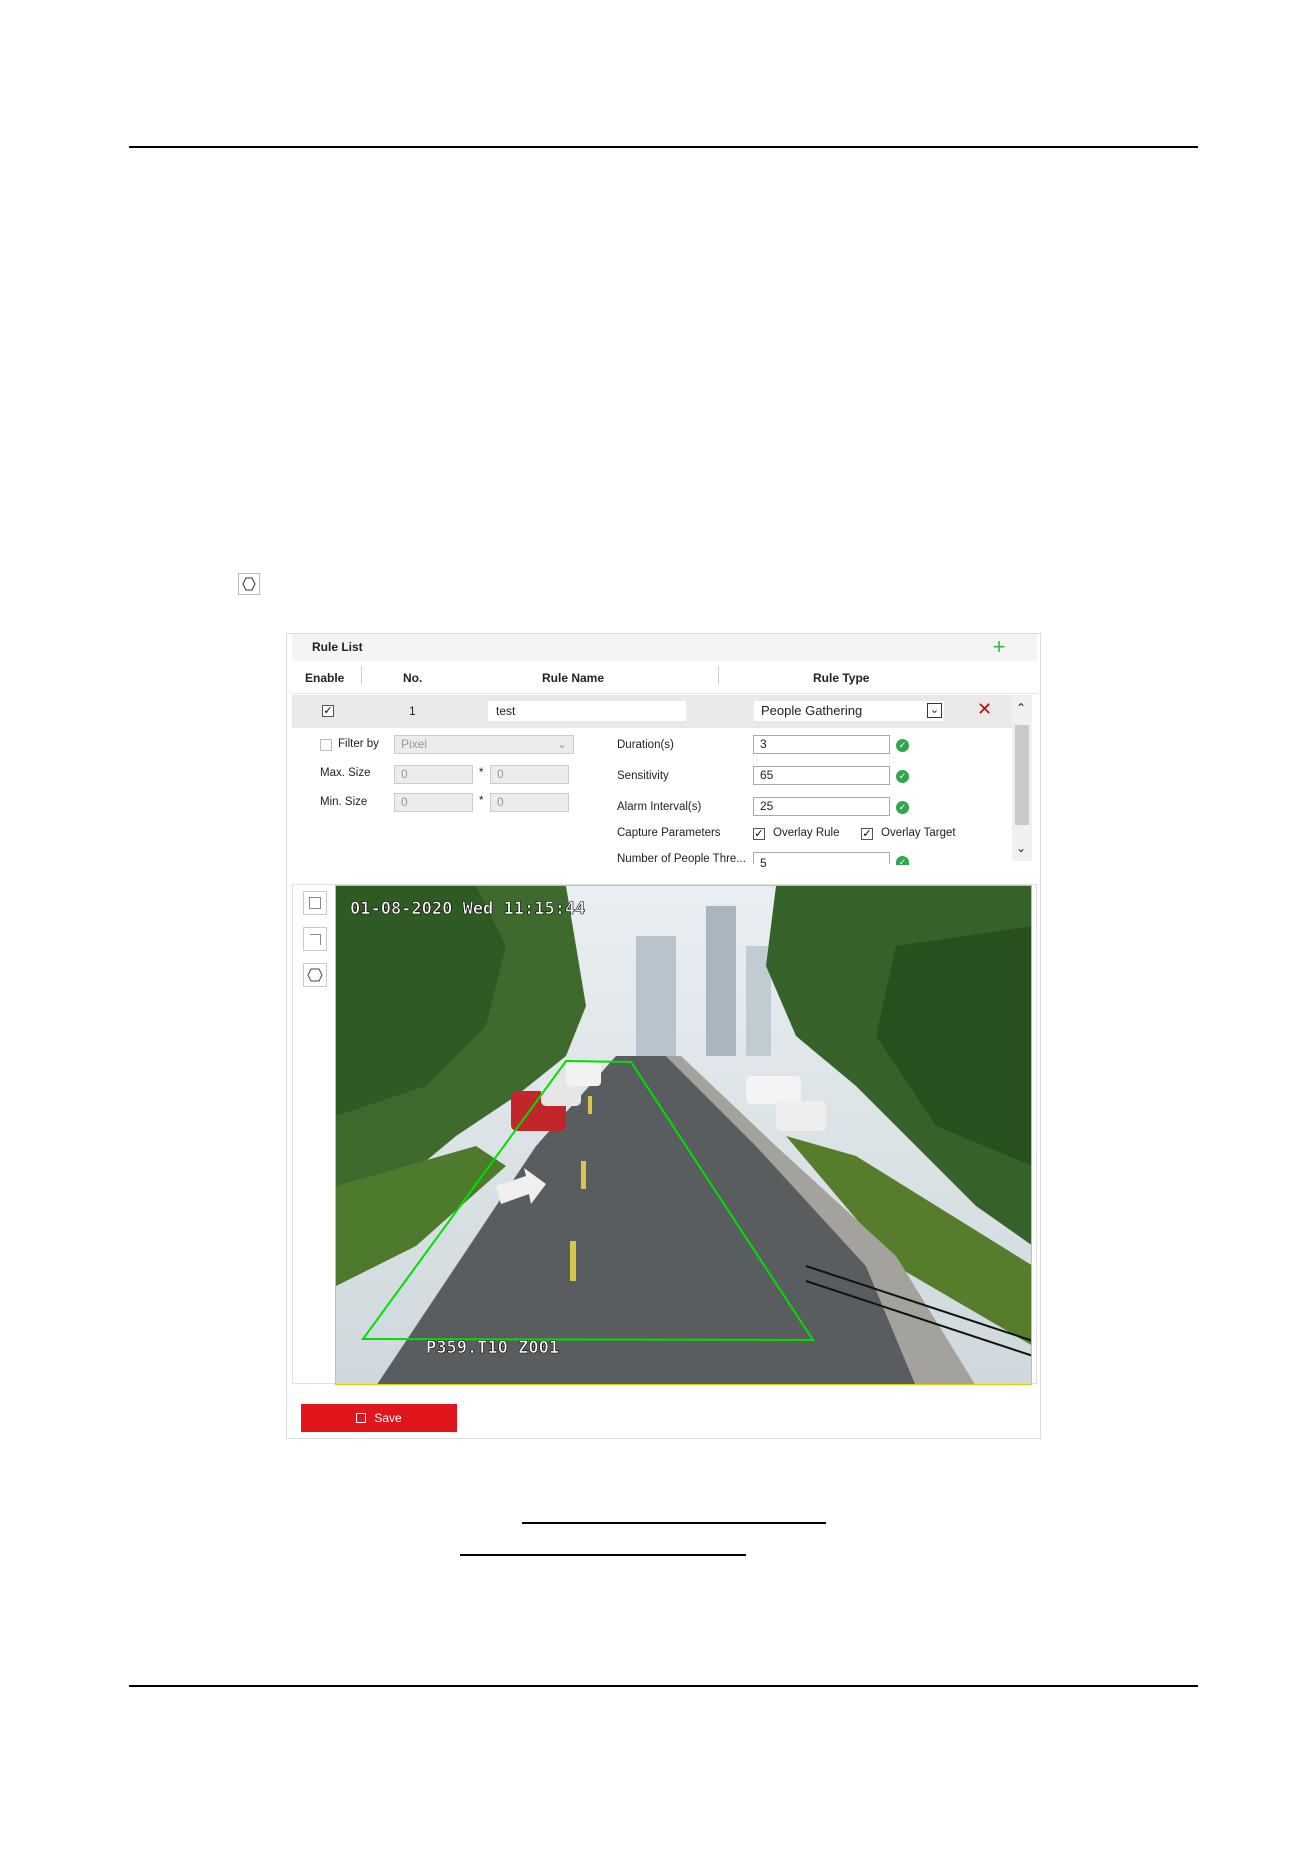  Describe the element at coordinates (759, 834) in the screenshot. I see `overlay-rule-checkbox: ✓` at that location.